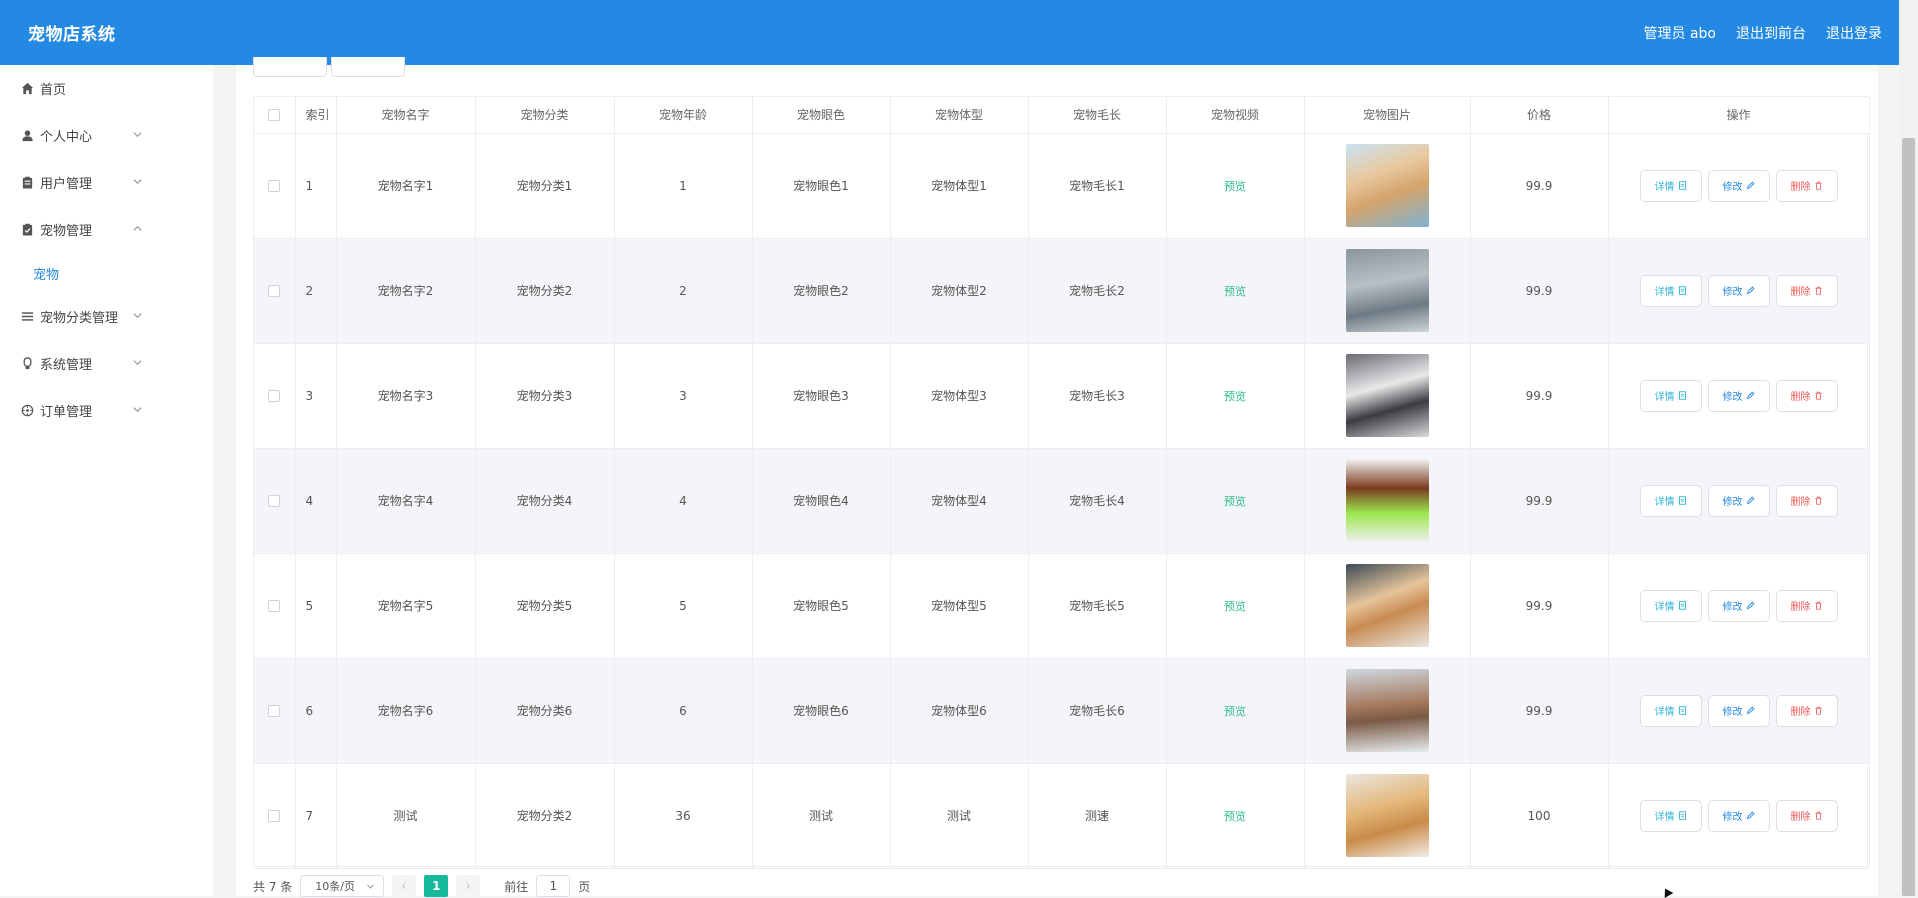 The height and width of the screenshot is (898, 1918). Describe the element at coordinates (406, 816) in the screenshot. I see `cell-name: 测试` at that location.